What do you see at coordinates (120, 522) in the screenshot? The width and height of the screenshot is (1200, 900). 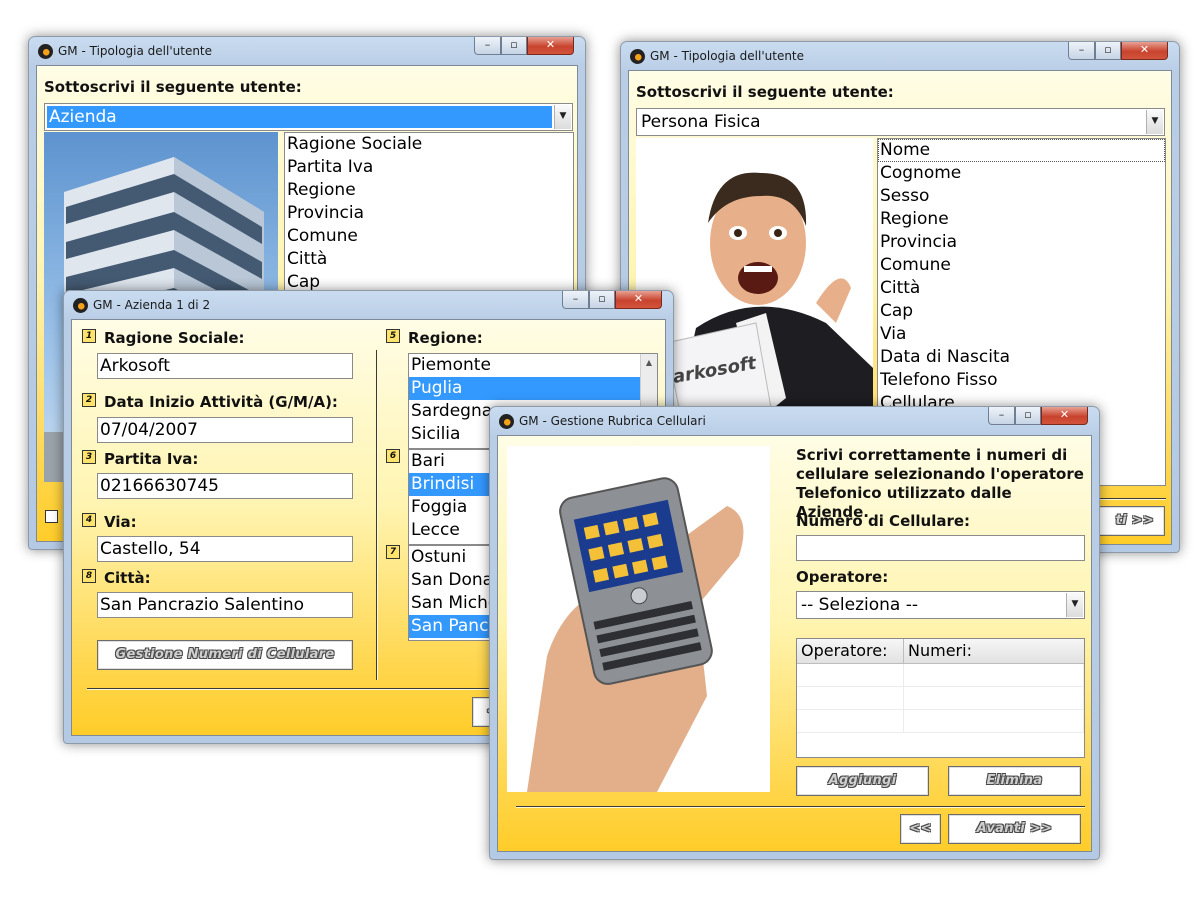 I see `via-label: Via:` at bounding box center [120, 522].